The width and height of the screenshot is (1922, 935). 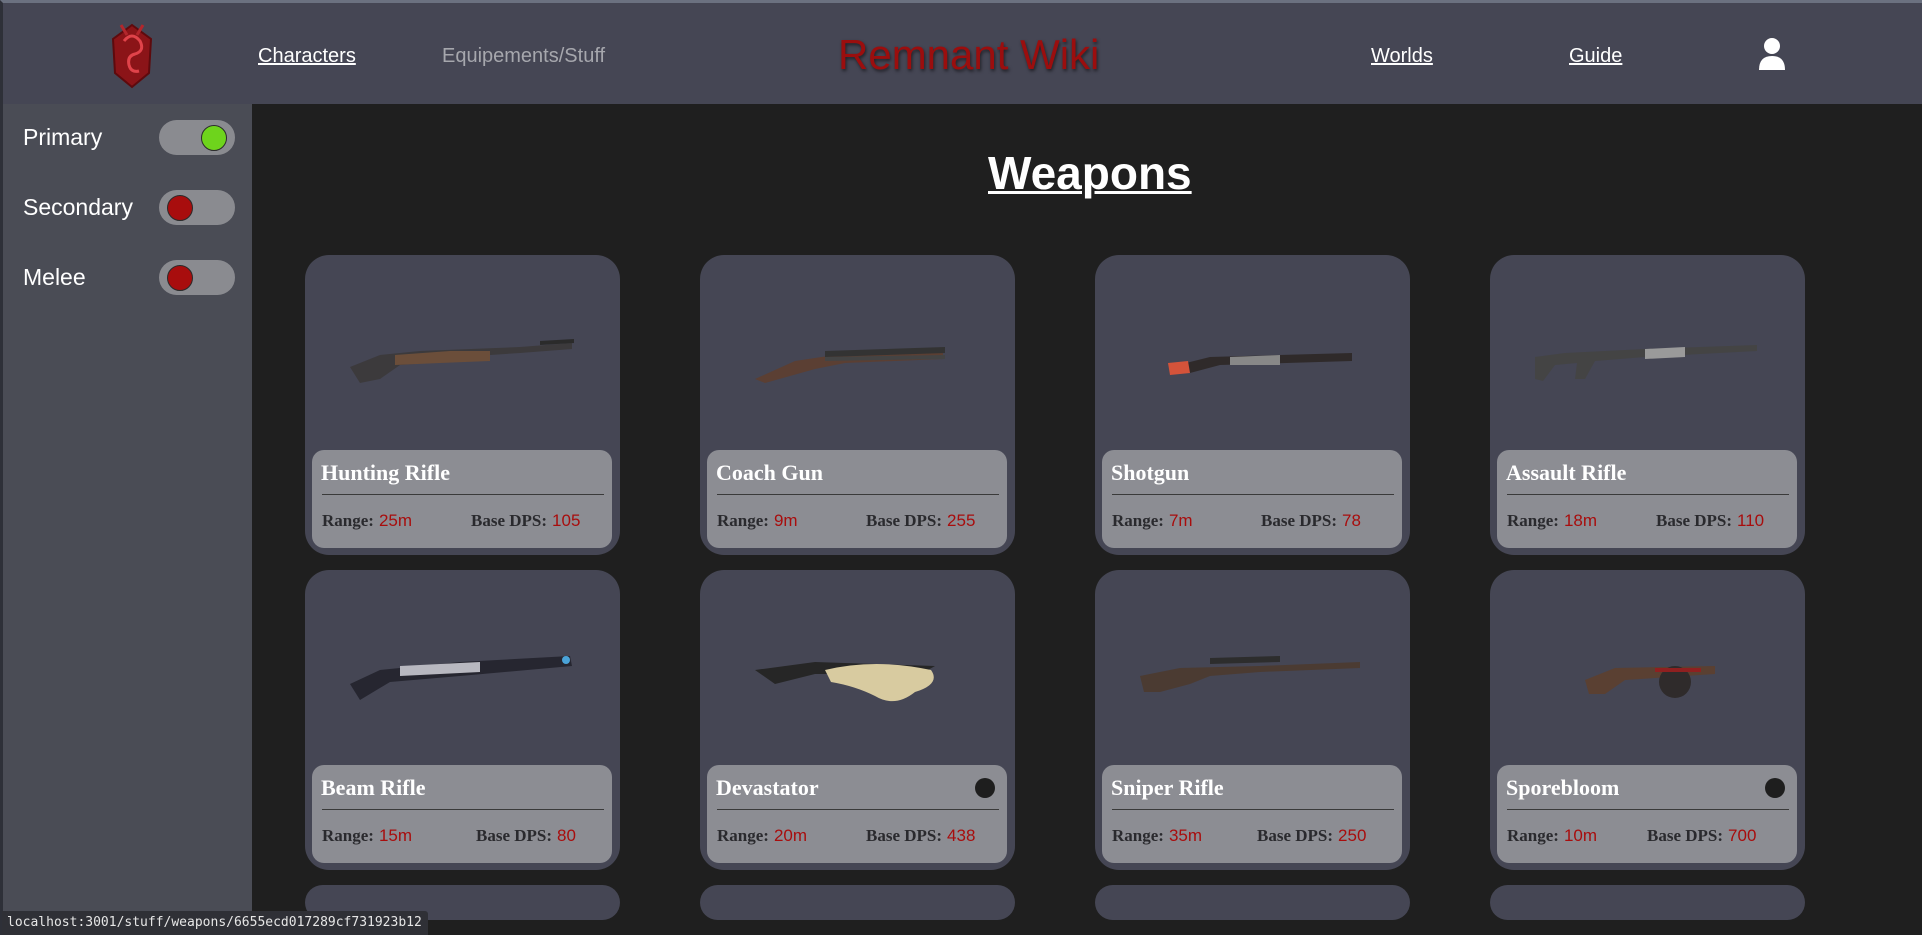 What do you see at coordinates (462, 499) in the screenshot?
I see `weapon-info: Hunting Rifle Range: 25m Base DPS: 105` at bounding box center [462, 499].